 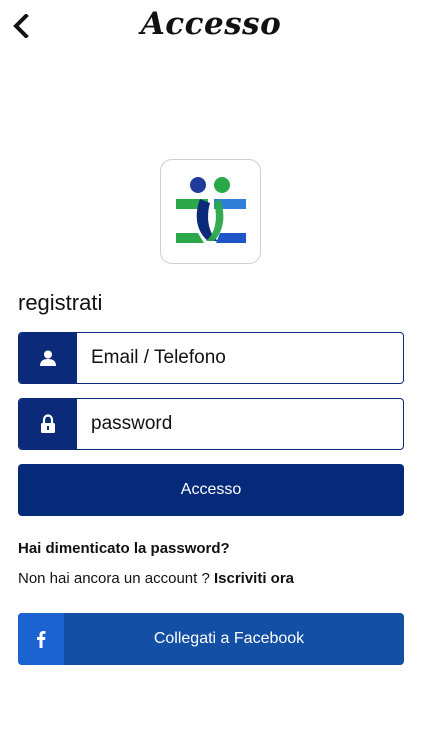 What do you see at coordinates (240, 424) in the screenshot?
I see `password-input` at bounding box center [240, 424].